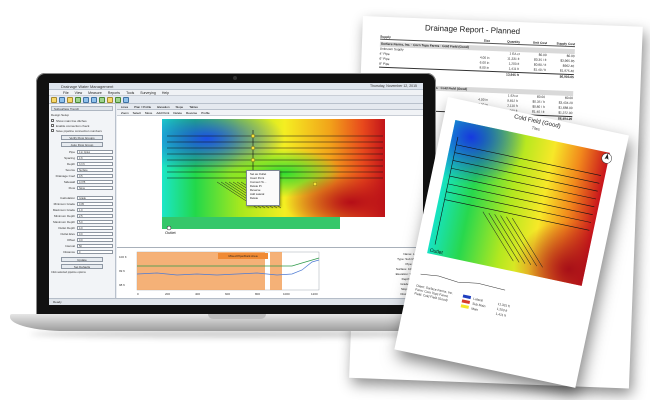  Describe the element at coordinates (95, 246) in the screenshot. I see `field-input: 50` at that location.